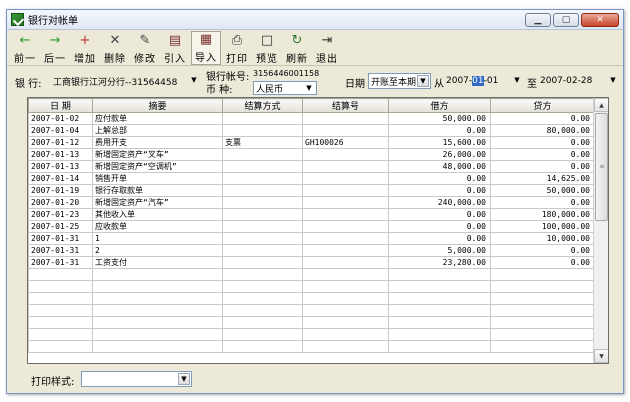  Describe the element at coordinates (157, 154) in the screenshot. I see `table-cell: 新增固定资产“叉车”` at that location.